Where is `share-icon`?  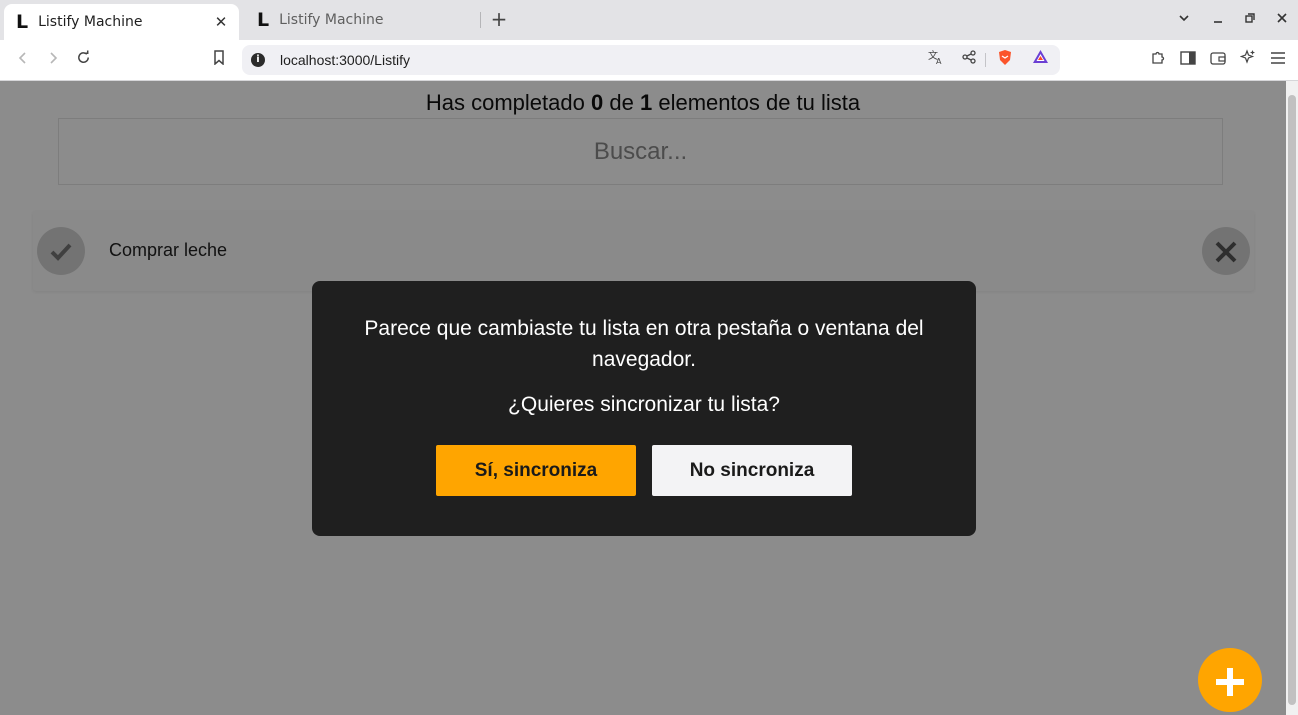 share-icon is located at coordinates (969, 60).